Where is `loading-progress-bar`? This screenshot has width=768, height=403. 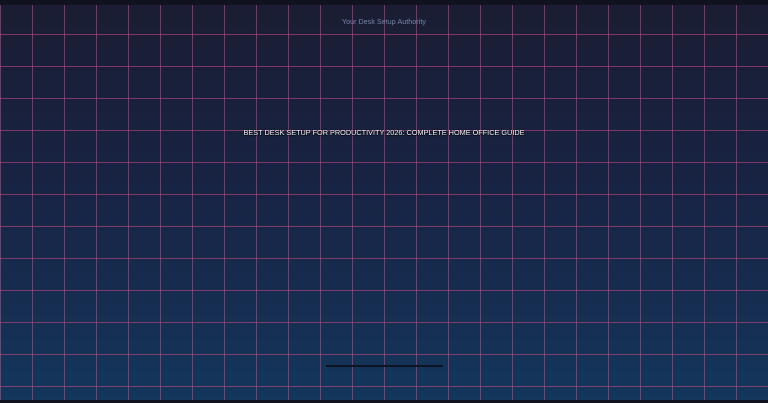 loading-progress-bar is located at coordinates (384, 366).